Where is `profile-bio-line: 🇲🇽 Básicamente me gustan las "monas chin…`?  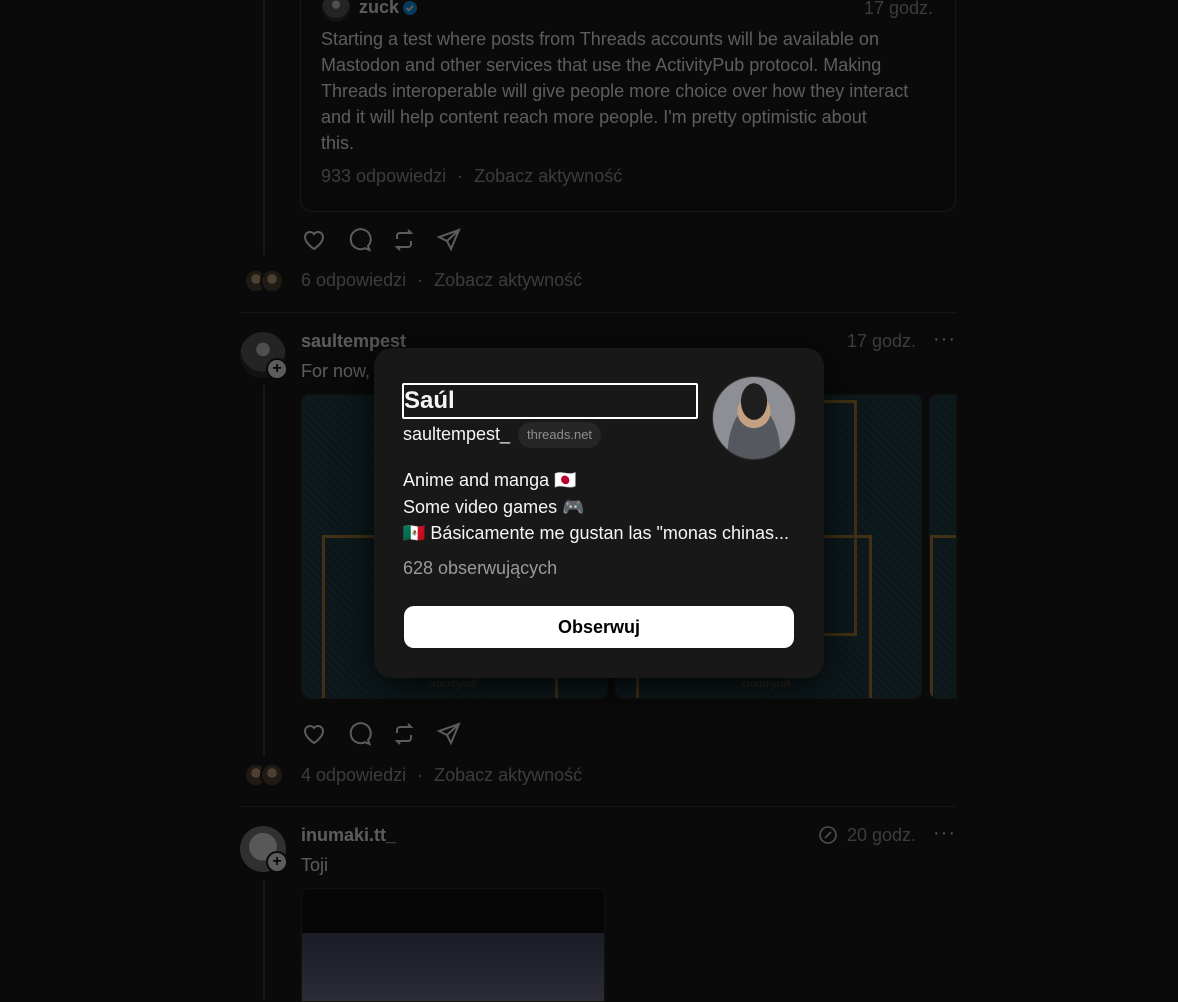
profile-bio-line: 🇲🇽 Básicamente me gustan las "monas chin… is located at coordinates (596, 533).